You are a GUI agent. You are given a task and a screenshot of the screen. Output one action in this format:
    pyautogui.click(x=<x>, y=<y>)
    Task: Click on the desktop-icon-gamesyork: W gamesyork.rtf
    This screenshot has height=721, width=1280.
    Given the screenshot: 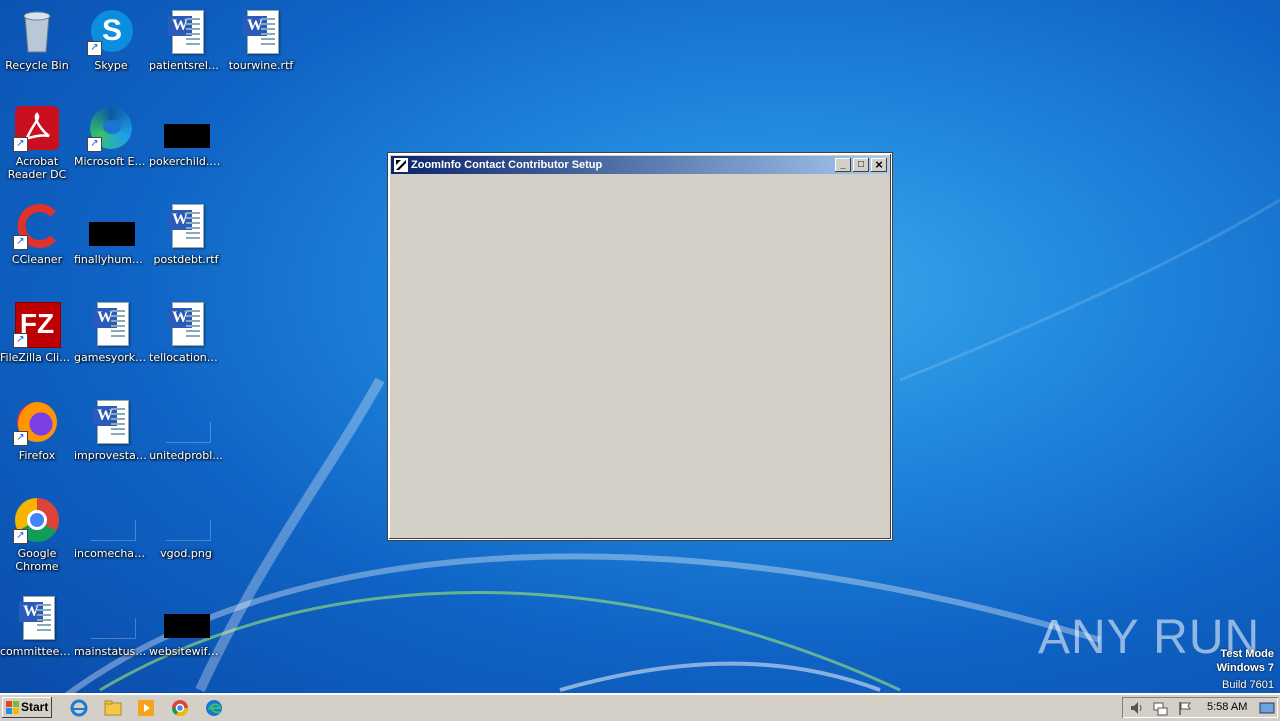 What is the action you would take?
    pyautogui.click(x=111, y=332)
    